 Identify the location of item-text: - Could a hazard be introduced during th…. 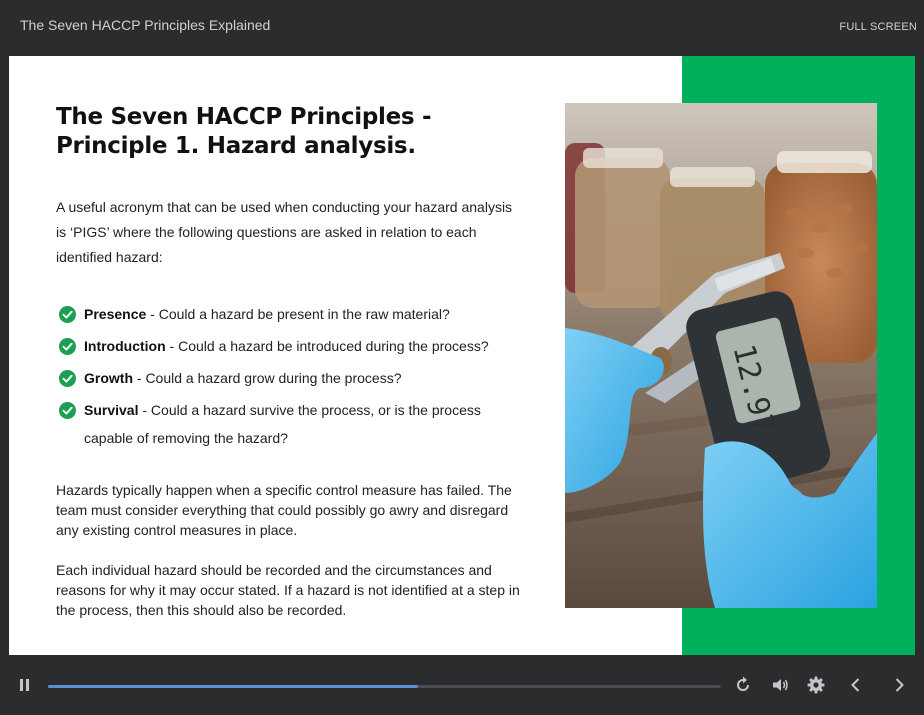
(327, 346).